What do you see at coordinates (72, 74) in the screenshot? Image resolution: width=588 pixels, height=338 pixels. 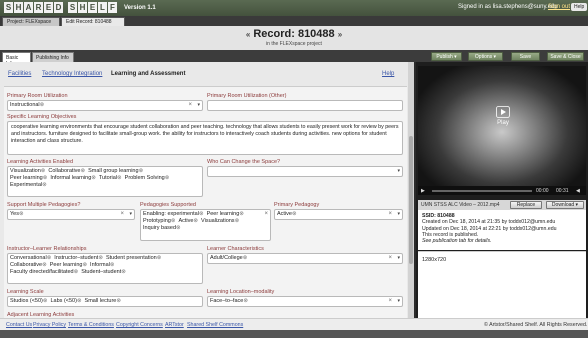 I see `nav-technology-integration: Technology Integration` at bounding box center [72, 74].